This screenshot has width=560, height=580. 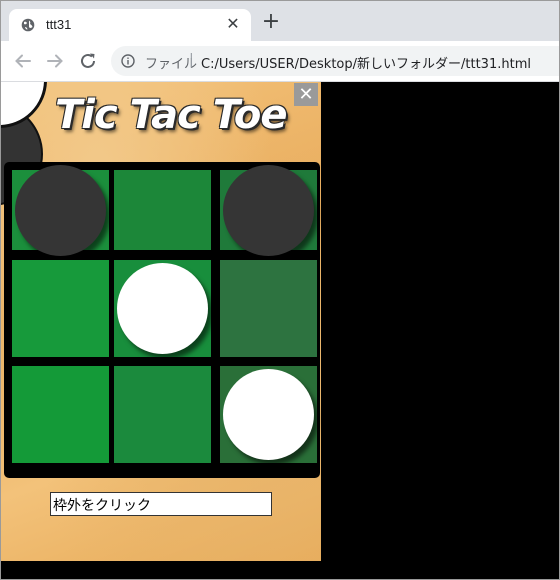 I want to click on tab-strip: ttt31 ✕ +, so click(x=280, y=21).